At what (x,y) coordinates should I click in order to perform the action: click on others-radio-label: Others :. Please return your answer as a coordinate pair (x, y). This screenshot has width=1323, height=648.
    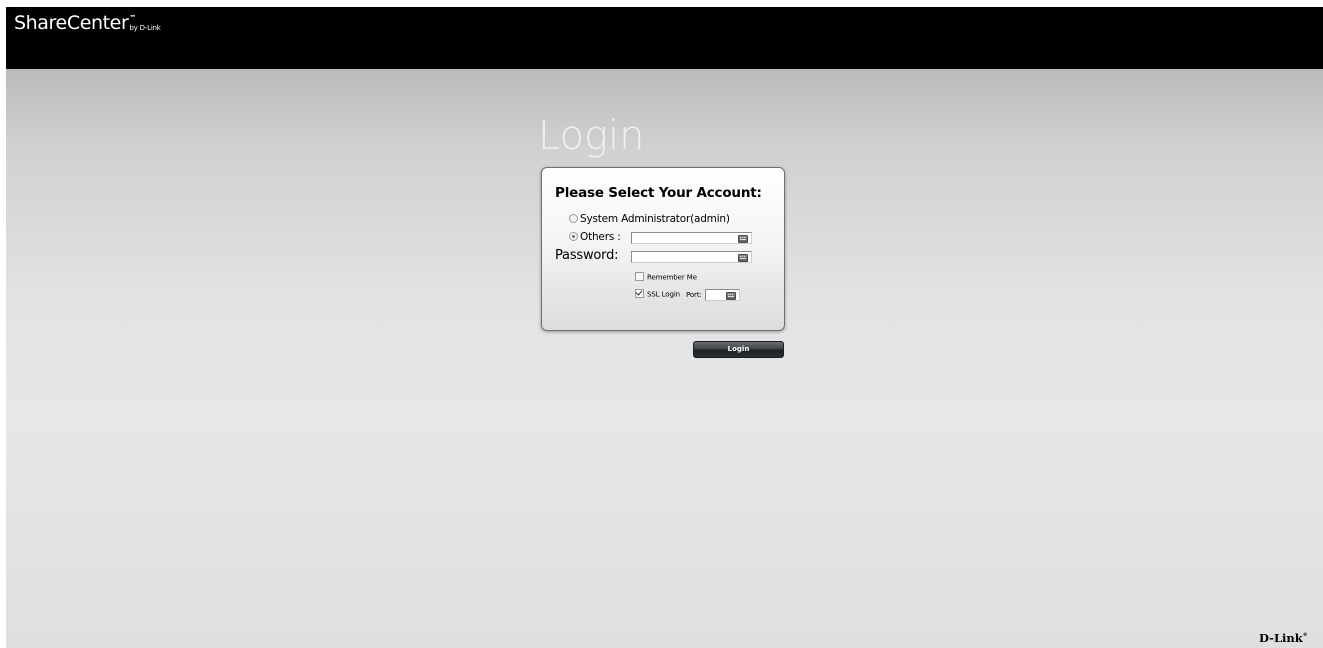
    Looking at the image, I should click on (600, 237).